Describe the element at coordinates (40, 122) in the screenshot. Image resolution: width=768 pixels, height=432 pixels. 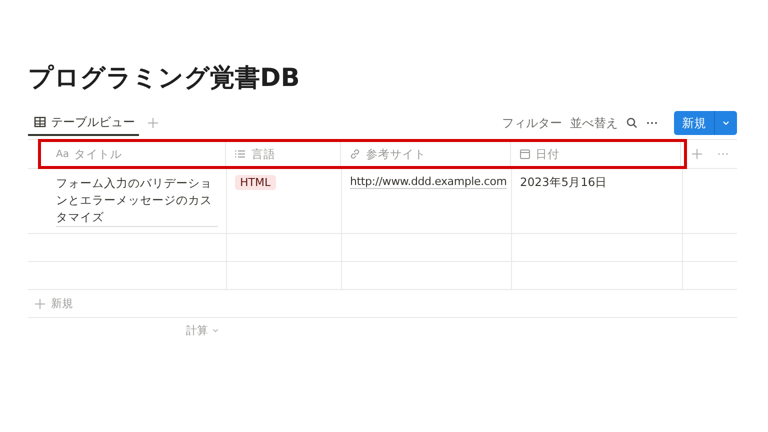
I see `table-icon` at that location.